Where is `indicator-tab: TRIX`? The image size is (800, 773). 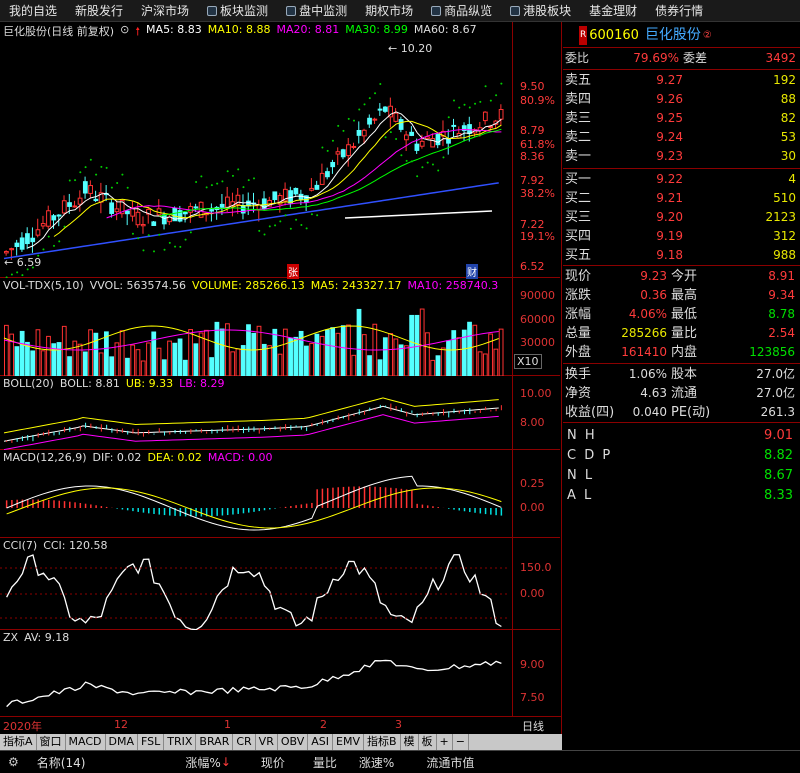 indicator-tab: TRIX is located at coordinates (180, 742).